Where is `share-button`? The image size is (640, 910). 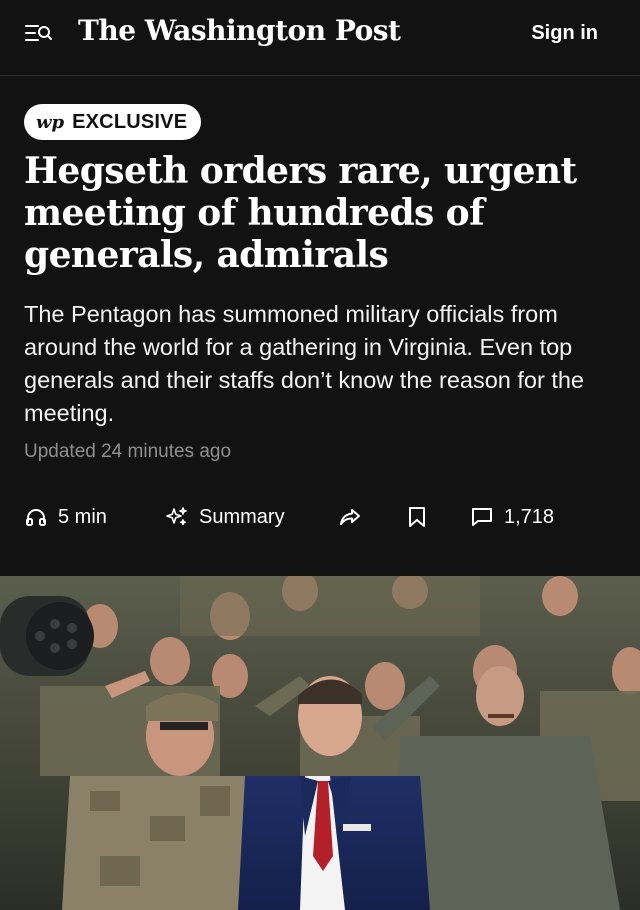
share-button is located at coordinates (350, 517).